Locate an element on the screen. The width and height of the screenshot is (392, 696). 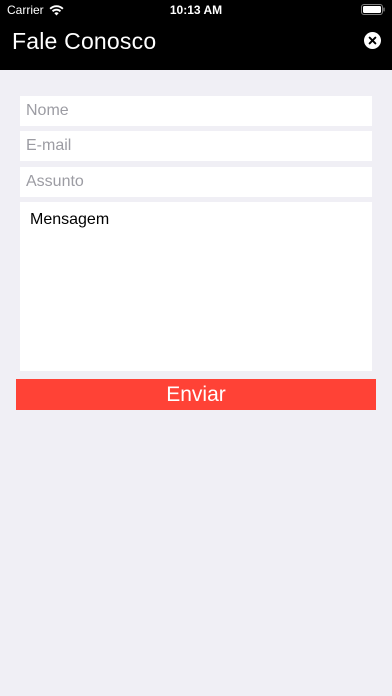
name-field is located at coordinates (196, 111).